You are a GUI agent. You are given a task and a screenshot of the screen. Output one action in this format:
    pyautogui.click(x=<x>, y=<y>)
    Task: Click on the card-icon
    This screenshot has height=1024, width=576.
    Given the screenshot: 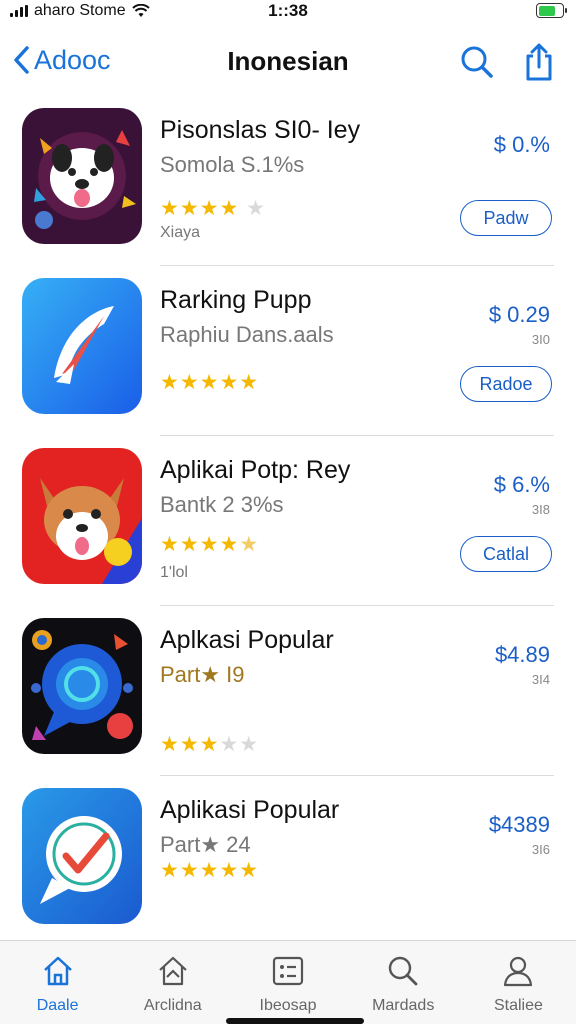 What is the action you would take?
    pyautogui.click(x=288, y=971)
    